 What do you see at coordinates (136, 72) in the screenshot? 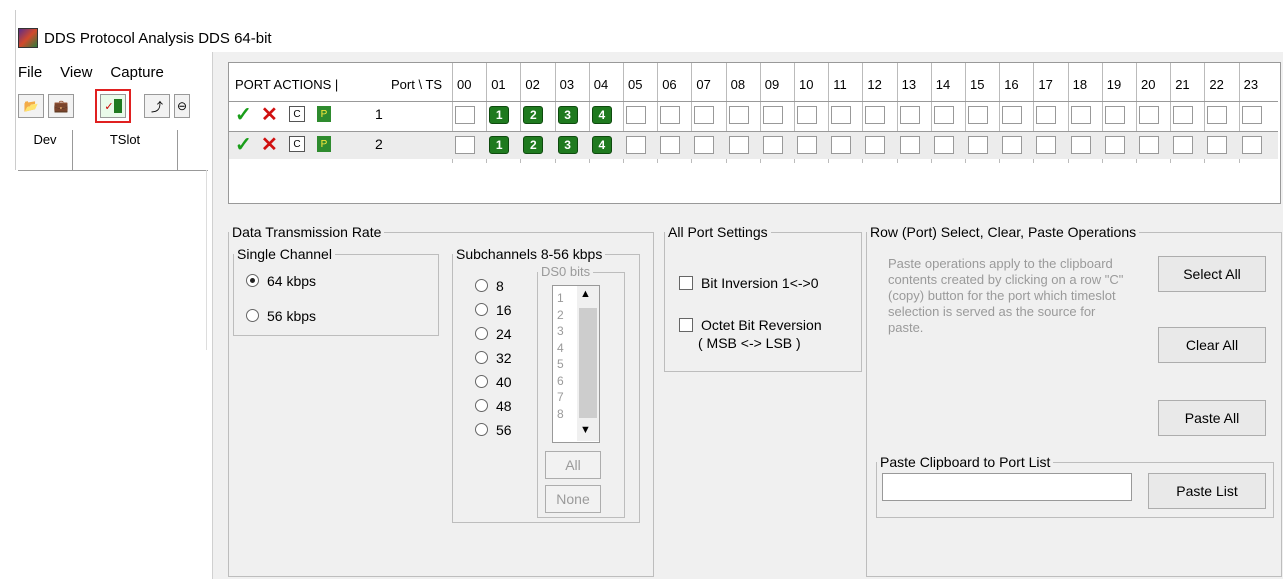
I see `menu-capture: Capture` at bounding box center [136, 72].